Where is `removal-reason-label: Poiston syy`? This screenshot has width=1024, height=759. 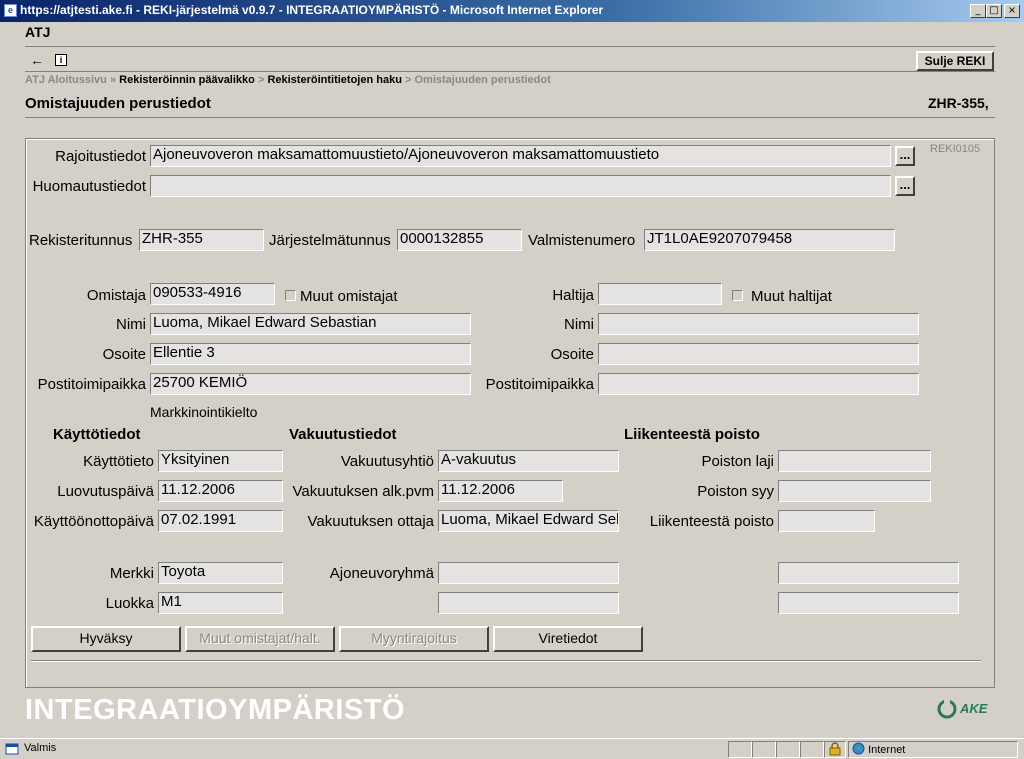 removal-reason-label: Poiston syy is located at coordinates (735, 491).